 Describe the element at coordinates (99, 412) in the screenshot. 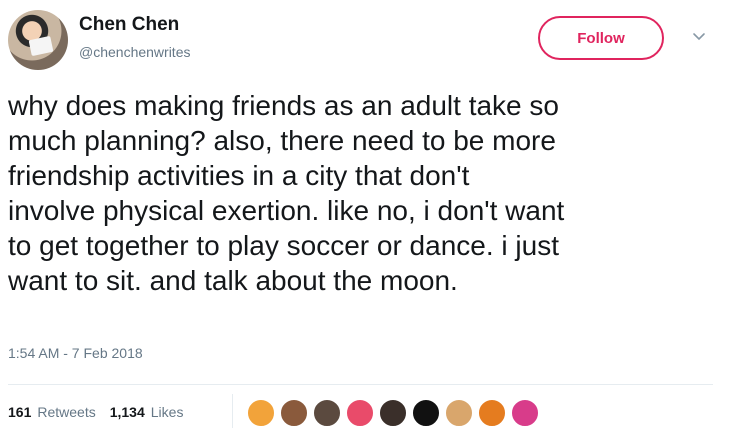

I see `tweet-stats: 161 Retweets 1,134 Likes` at that location.